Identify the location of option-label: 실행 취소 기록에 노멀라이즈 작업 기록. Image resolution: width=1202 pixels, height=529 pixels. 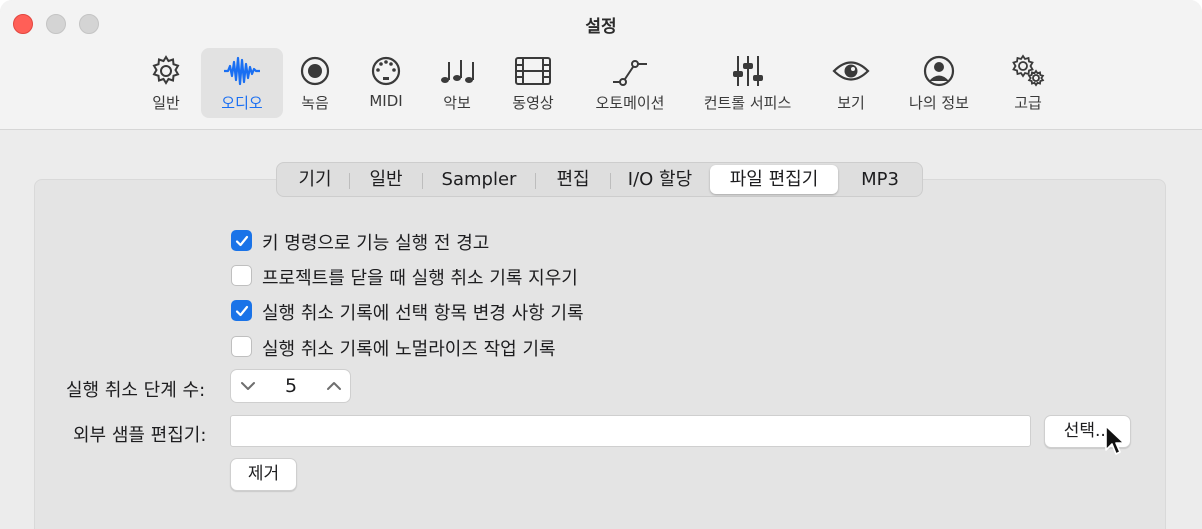
(409, 349).